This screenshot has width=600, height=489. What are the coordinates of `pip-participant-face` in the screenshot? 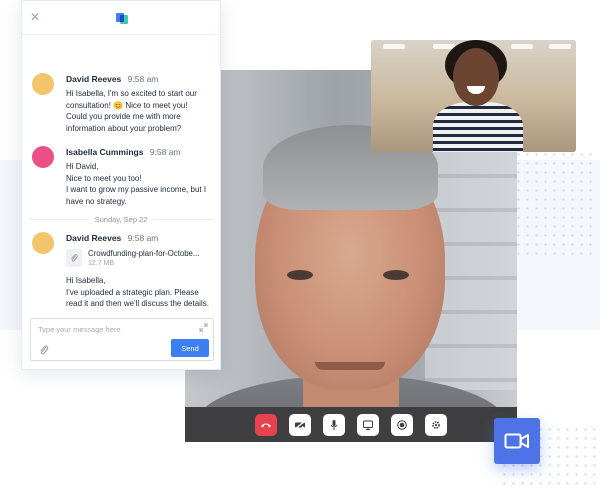 It's located at (476, 77).